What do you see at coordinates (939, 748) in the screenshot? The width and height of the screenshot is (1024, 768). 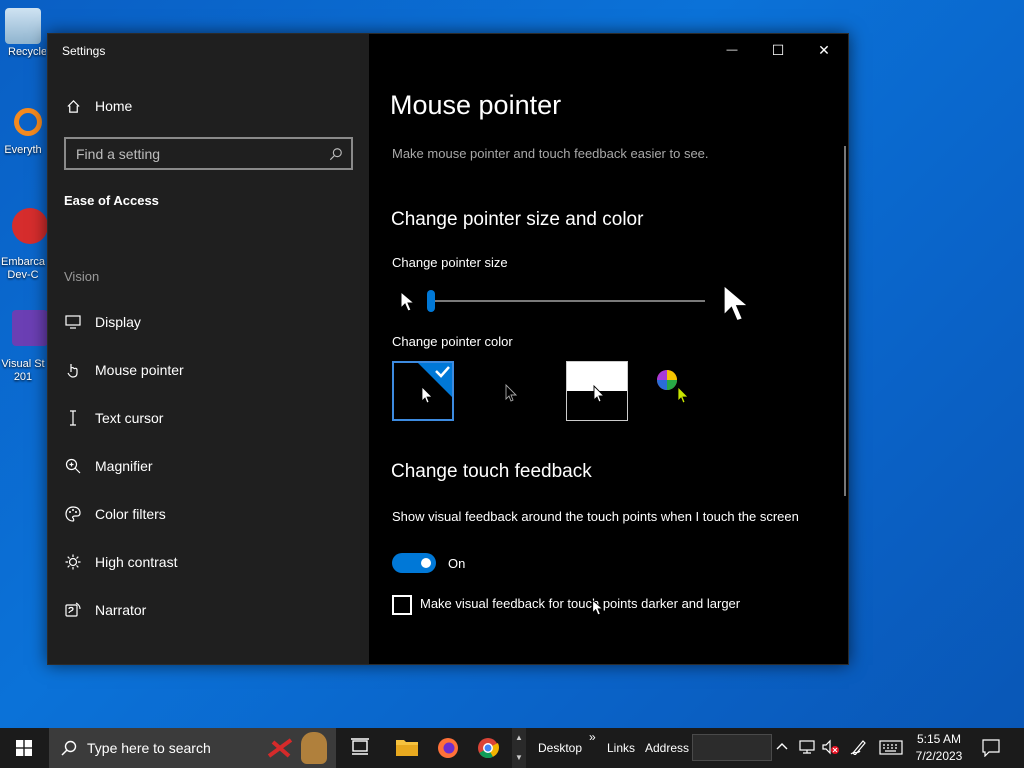 I see `clock: 5:15 AM 7/2/2023` at bounding box center [939, 748].